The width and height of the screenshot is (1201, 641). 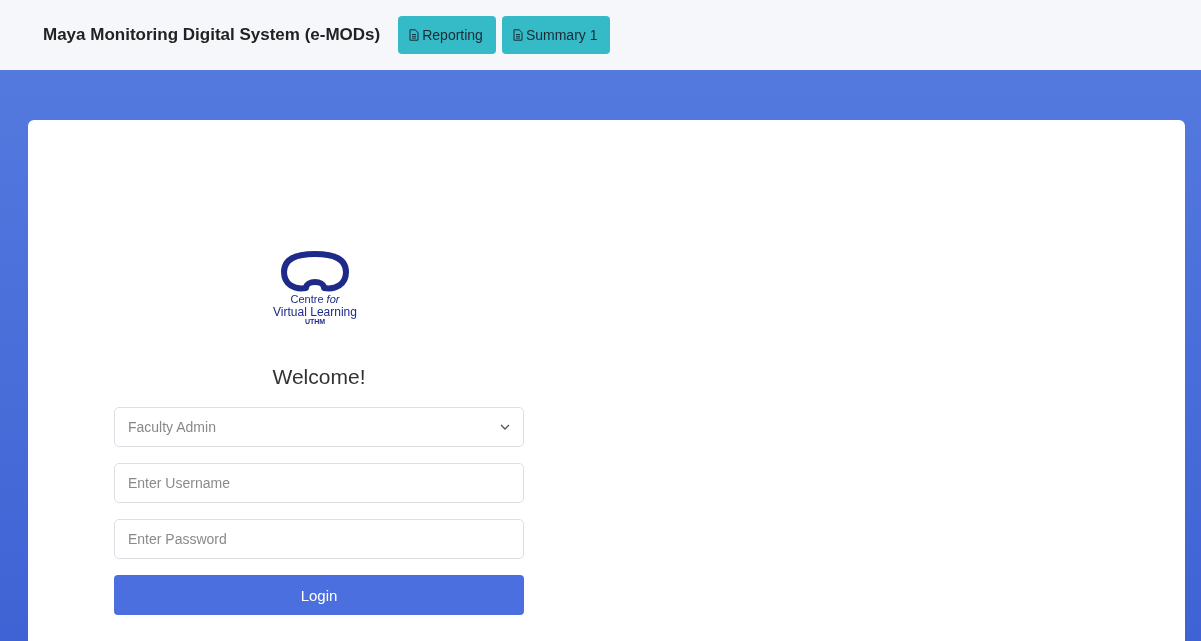 I want to click on welcome-heading: Welcome!, so click(x=319, y=377).